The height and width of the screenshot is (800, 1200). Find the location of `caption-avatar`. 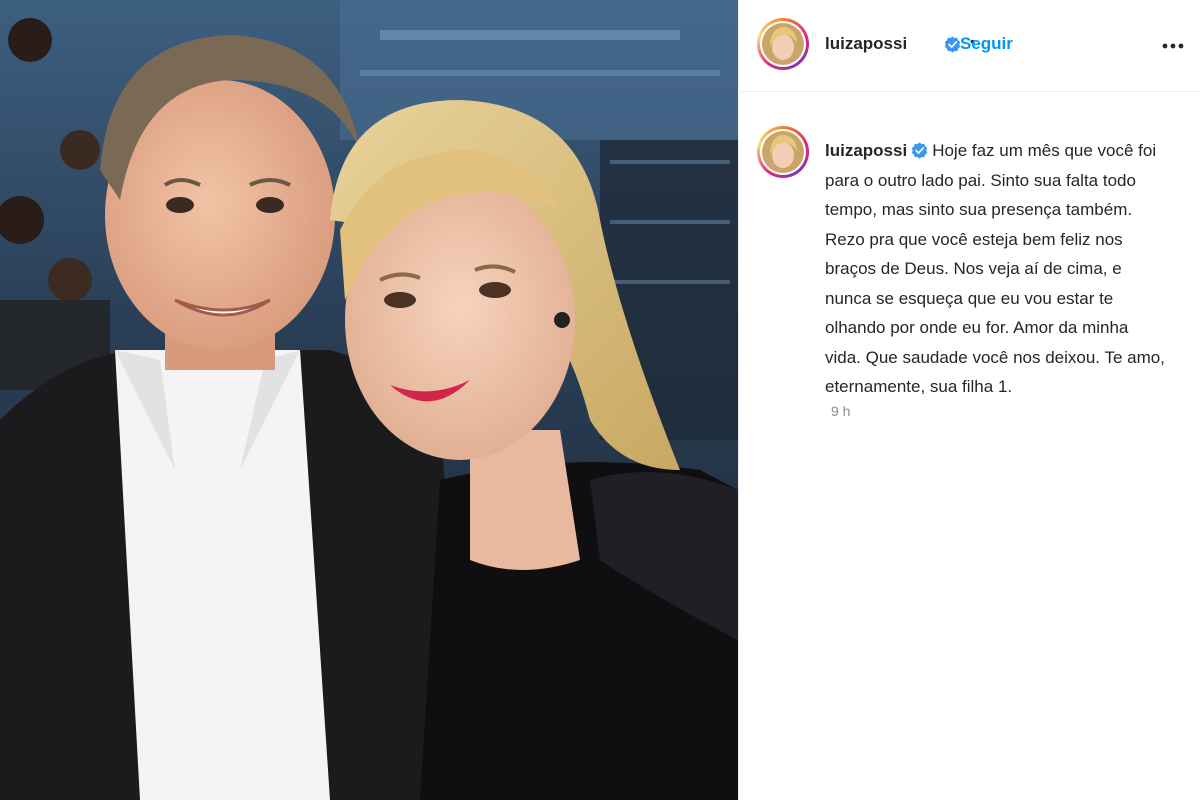

caption-avatar is located at coordinates (783, 152).